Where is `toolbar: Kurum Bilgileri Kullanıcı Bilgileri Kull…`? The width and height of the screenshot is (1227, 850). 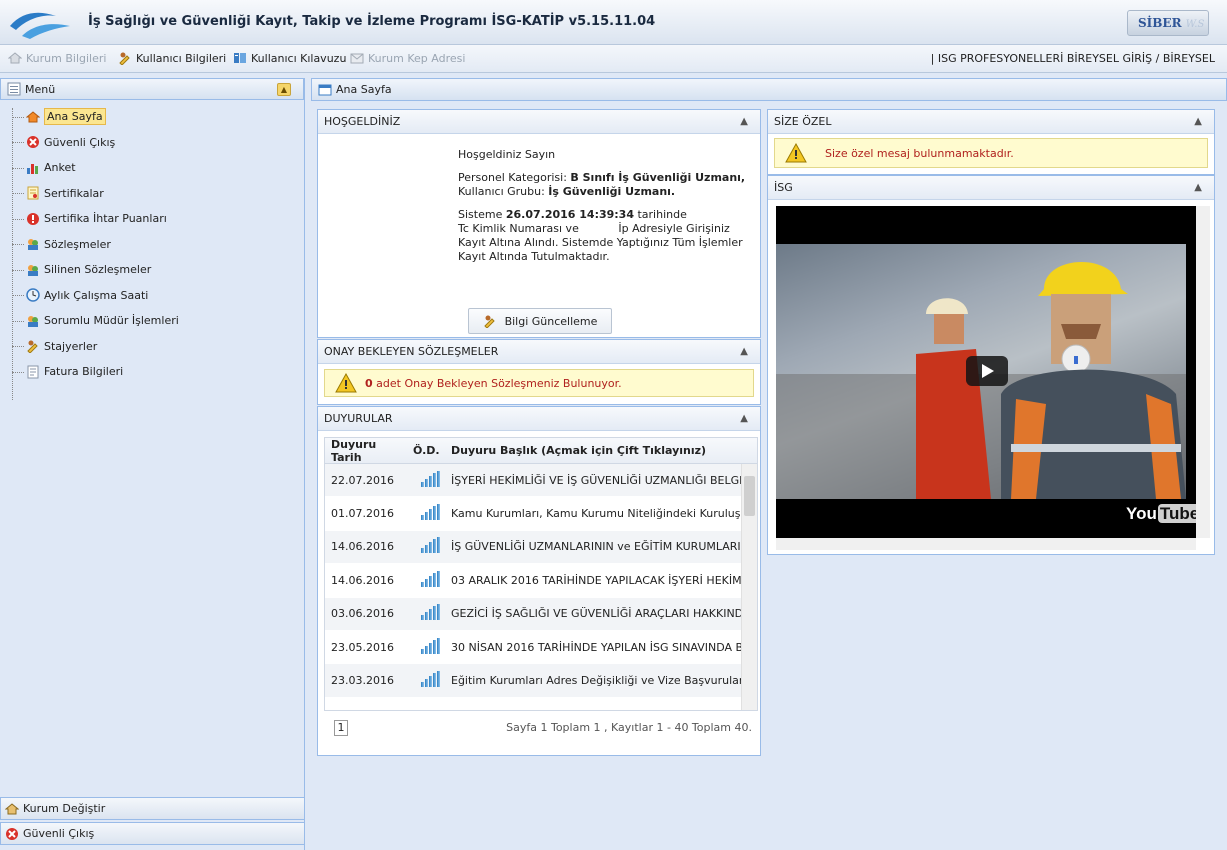
toolbar: Kurum Bilgileri Kullanıcı Bilgileri Kull… is located at coordinates (613, 59).